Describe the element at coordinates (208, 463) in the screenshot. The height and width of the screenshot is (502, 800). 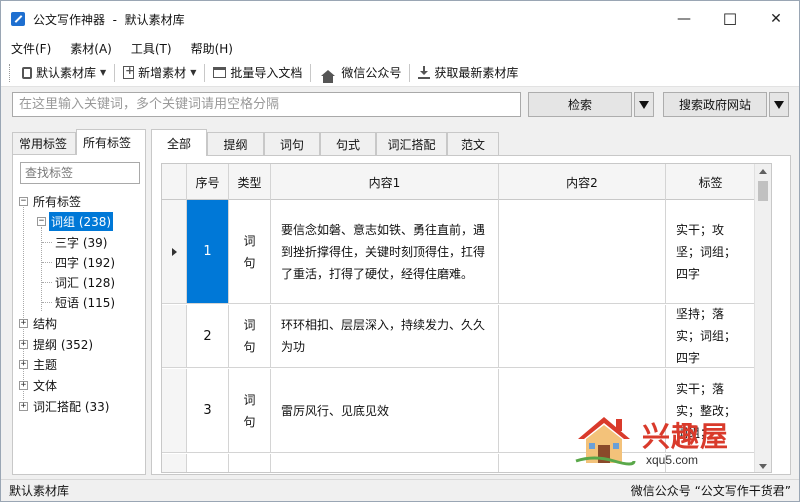
I see `row-seq` at that location.